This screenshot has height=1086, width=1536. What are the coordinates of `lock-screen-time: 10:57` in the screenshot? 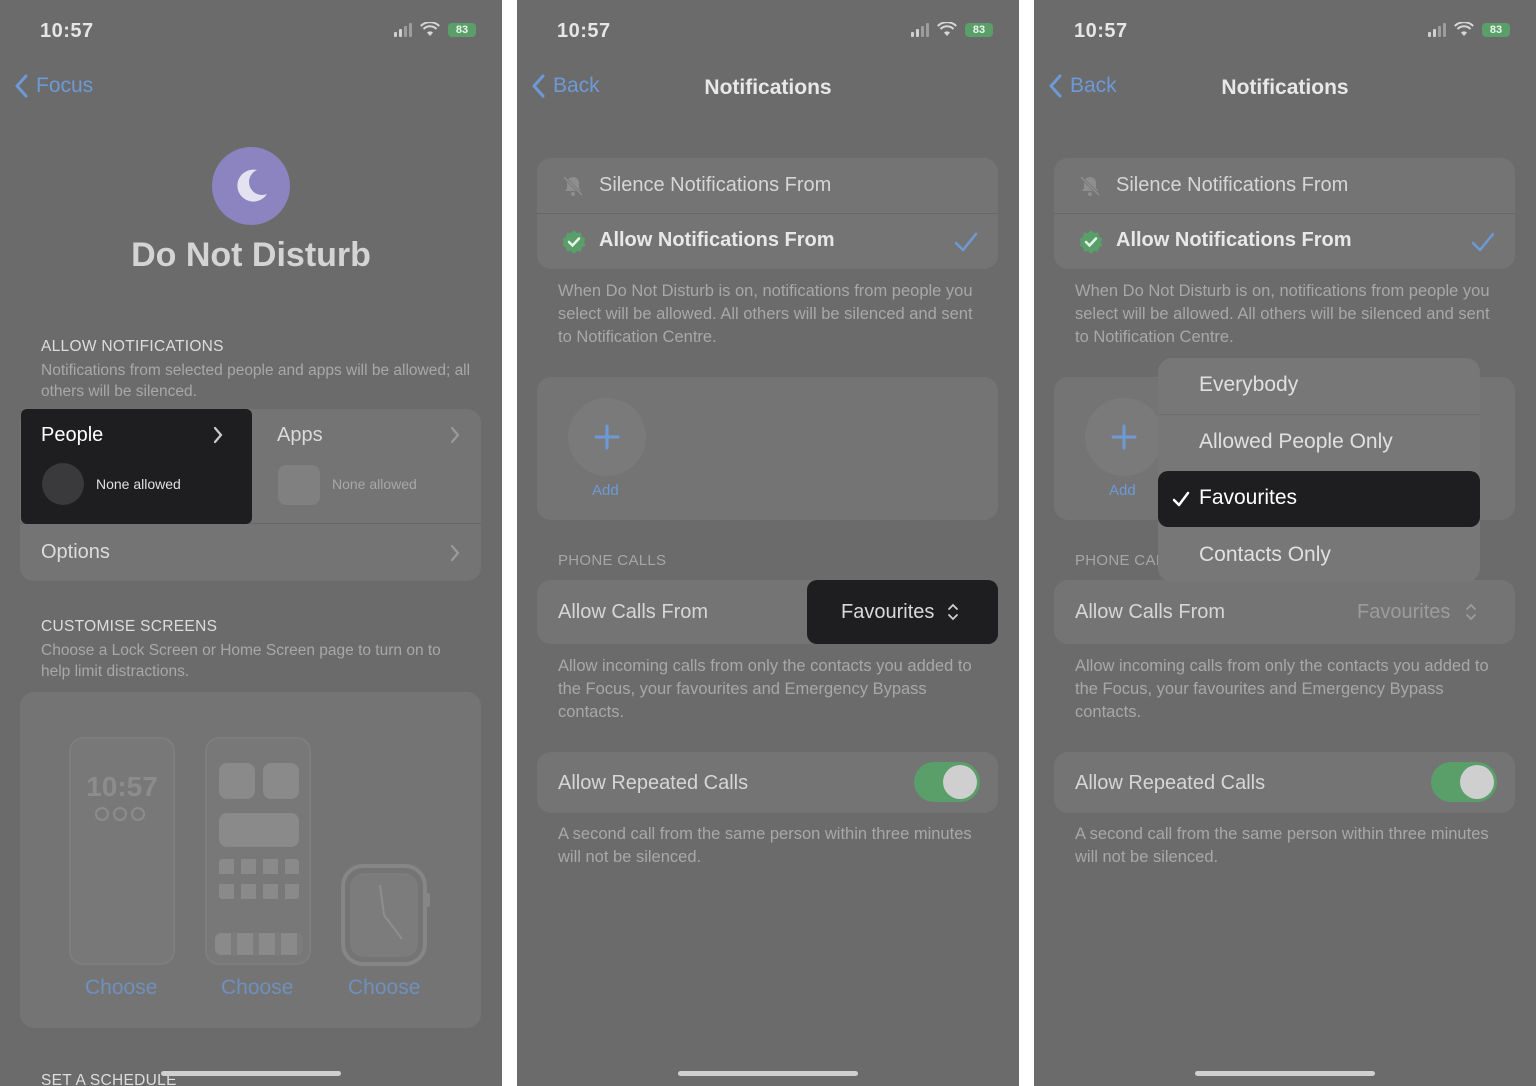 It's located at (122, 786).